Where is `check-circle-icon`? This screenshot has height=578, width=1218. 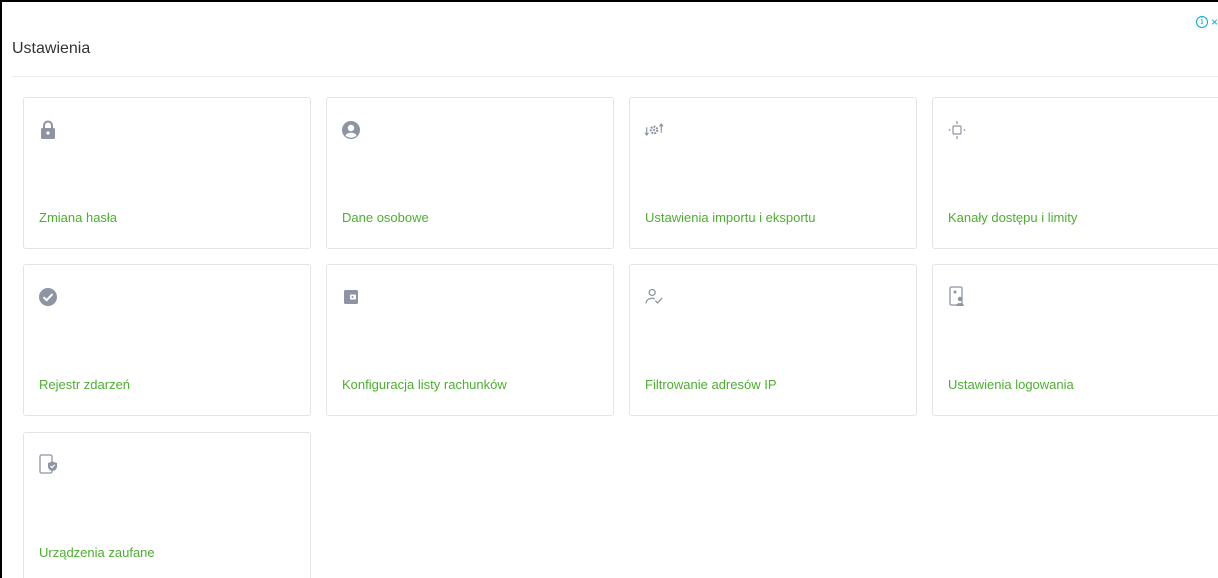 check-circle-icon is located at coordinates (48, 297).